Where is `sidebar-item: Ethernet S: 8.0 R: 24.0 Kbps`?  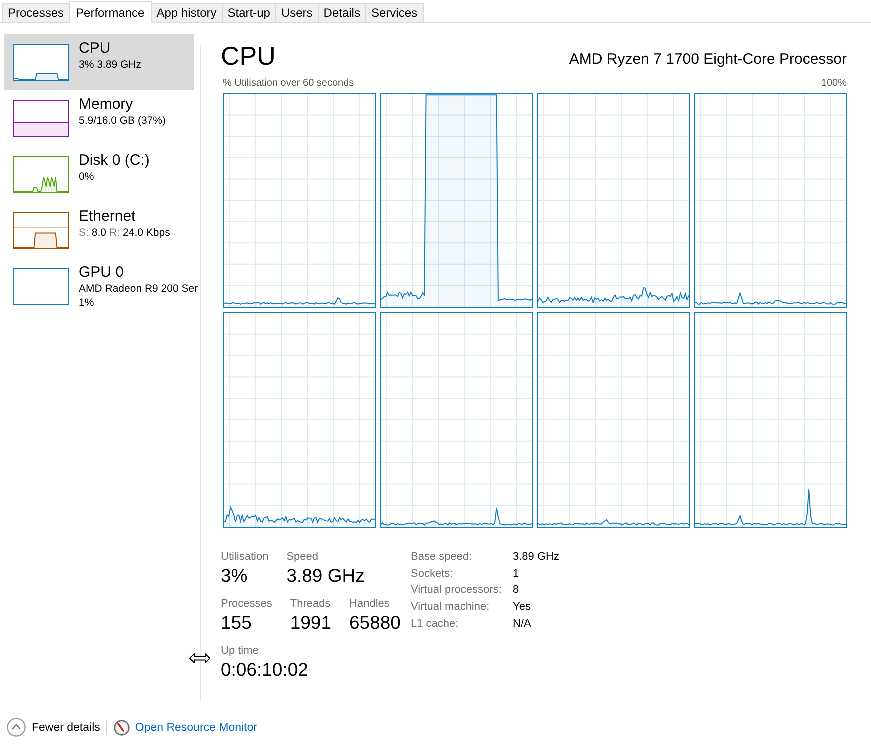
sidebar-item: Ethernet S: 8.0 R: 24.0 Kbps is located at coordinates (99, 230).